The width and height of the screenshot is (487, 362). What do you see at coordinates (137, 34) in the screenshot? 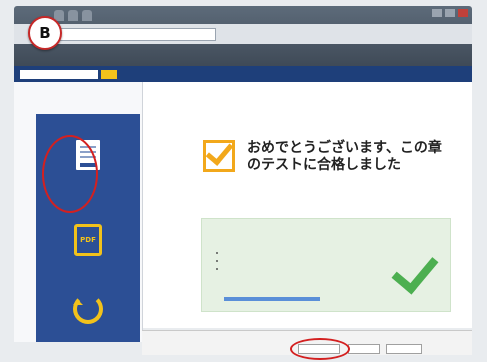
I see `address-bar` at bounding box center [137, 34].